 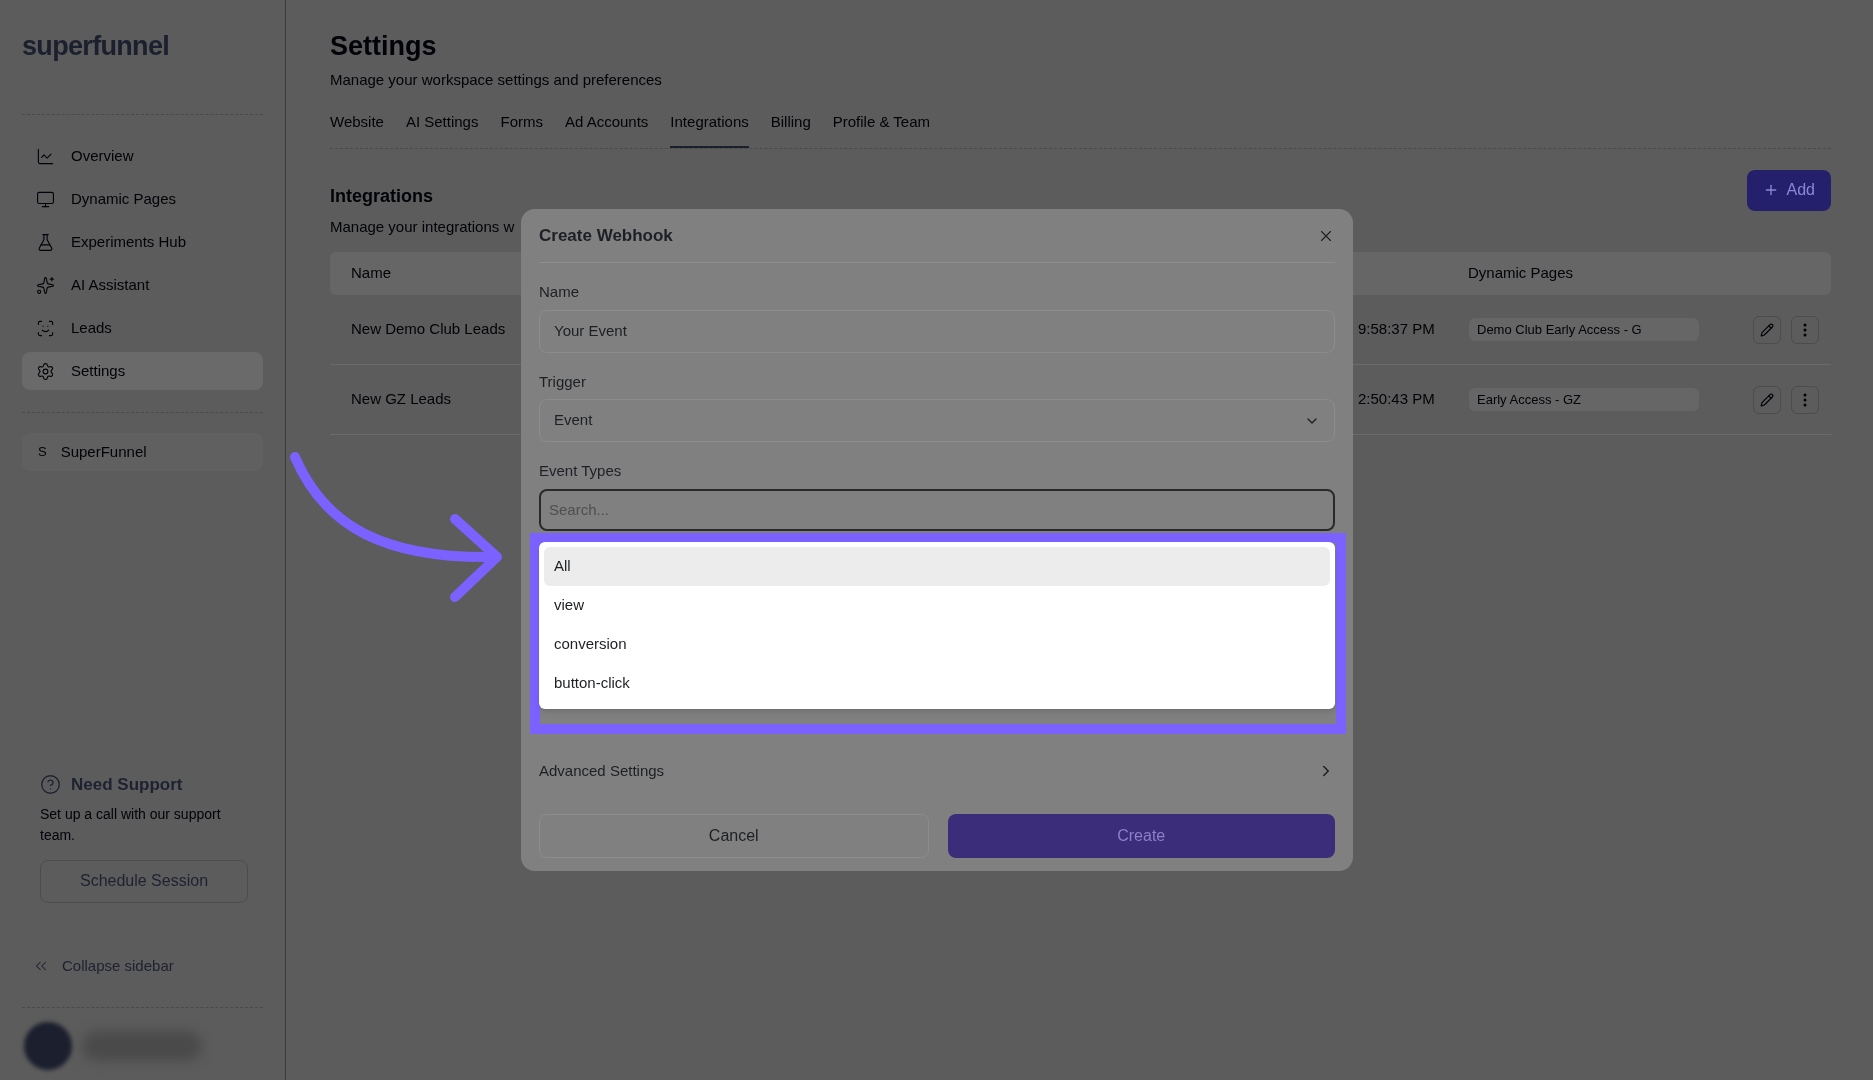 I want to click on trigger-select: Event, so click(x=937, y=420).